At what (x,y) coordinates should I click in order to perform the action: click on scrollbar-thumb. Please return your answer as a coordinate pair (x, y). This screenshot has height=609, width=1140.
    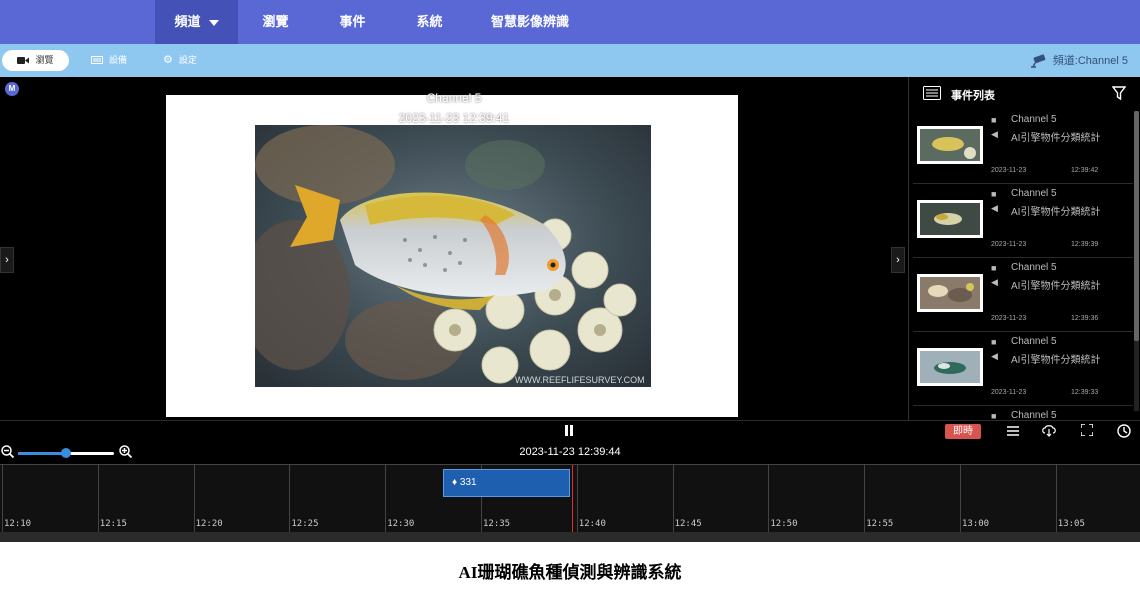
    Looking at the image, I should click on (1136, 226).